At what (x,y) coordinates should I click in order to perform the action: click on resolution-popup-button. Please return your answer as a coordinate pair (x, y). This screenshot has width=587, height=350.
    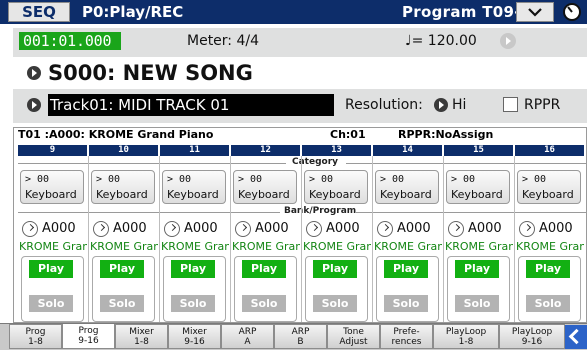
    Looking at the image, I should click on (441, 105).